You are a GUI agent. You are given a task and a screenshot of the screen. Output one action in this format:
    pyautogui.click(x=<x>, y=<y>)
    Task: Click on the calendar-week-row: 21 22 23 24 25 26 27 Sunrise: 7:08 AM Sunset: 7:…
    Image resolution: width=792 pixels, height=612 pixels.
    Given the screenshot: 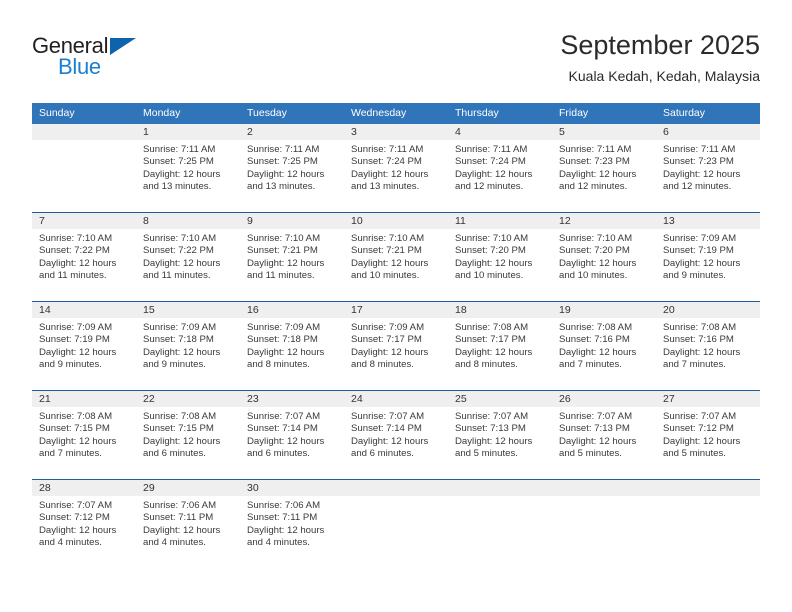 What is the action you would take?
    pyautogui.click(x=396, y=434)
    